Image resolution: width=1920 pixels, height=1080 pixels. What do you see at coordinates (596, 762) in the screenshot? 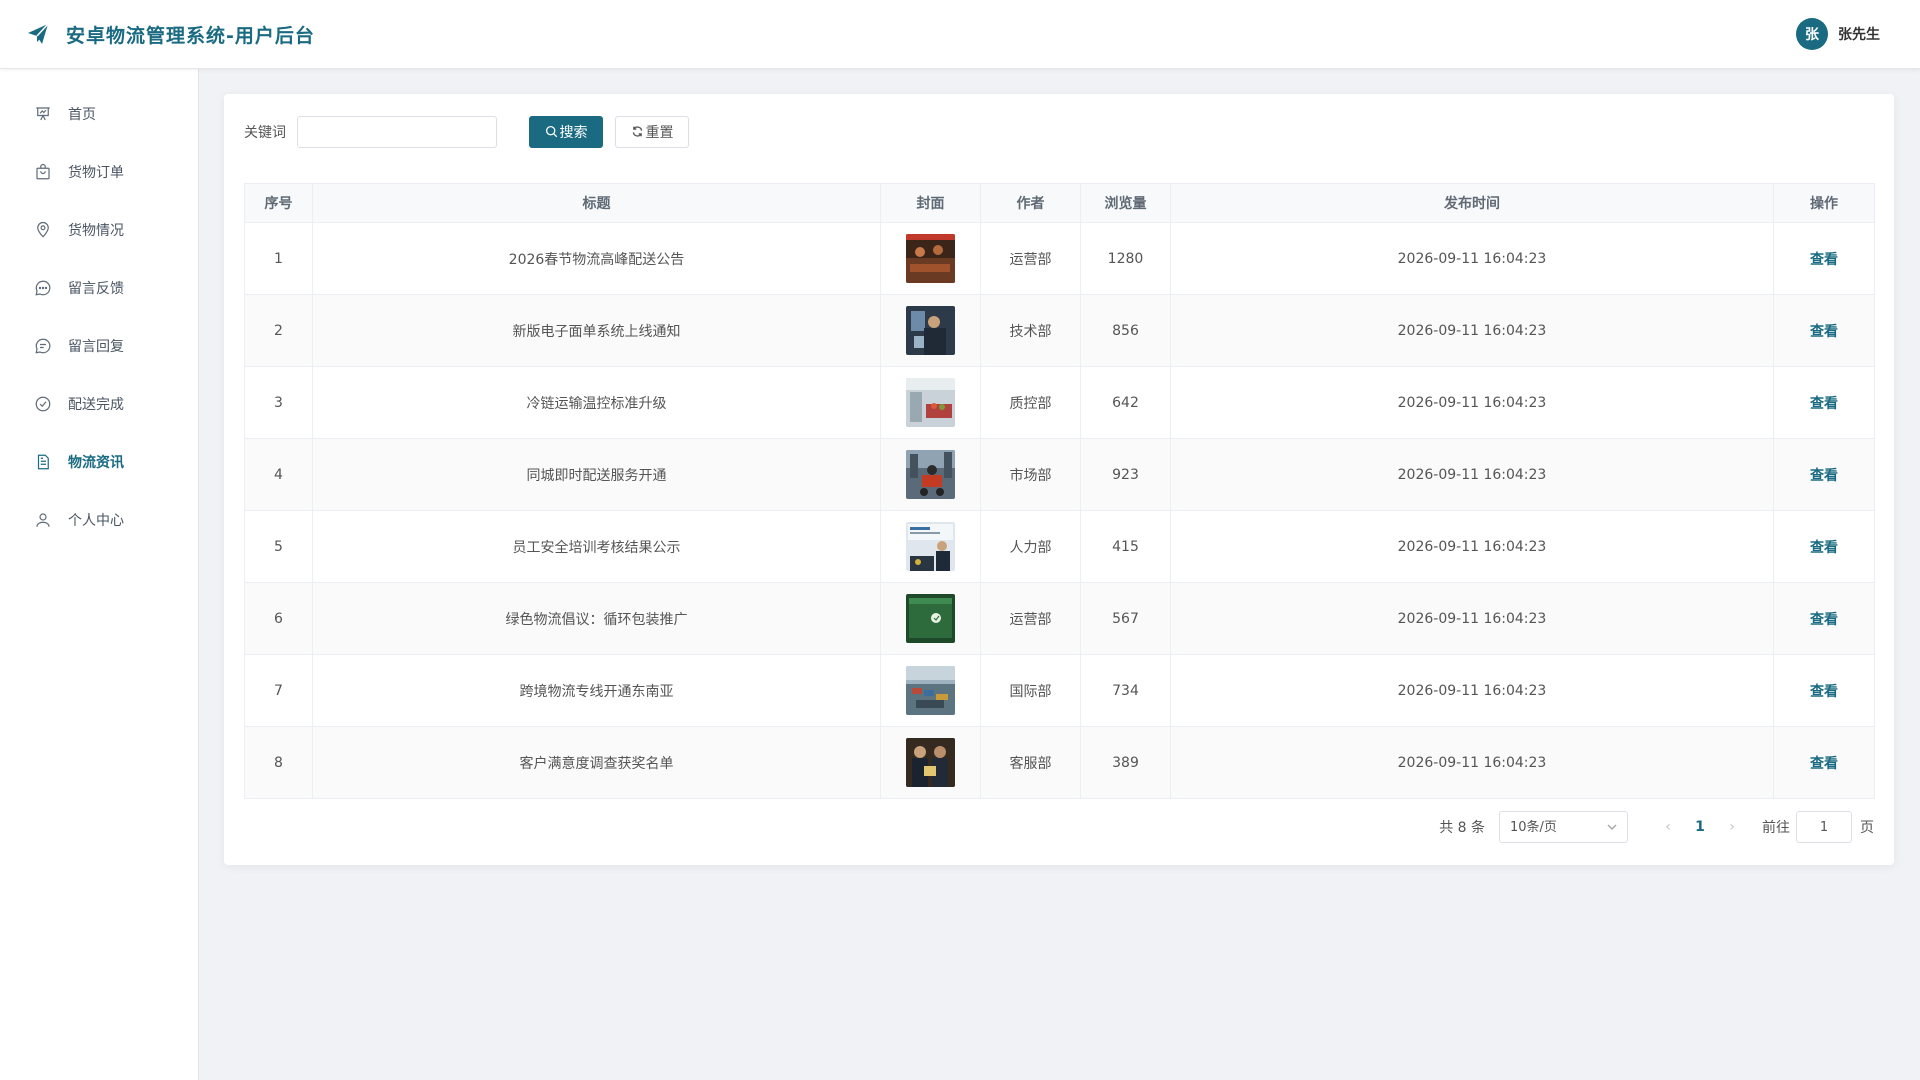
I see `cell-title: 客户满意度调查获奖名单` at bounding box center [596, 762].